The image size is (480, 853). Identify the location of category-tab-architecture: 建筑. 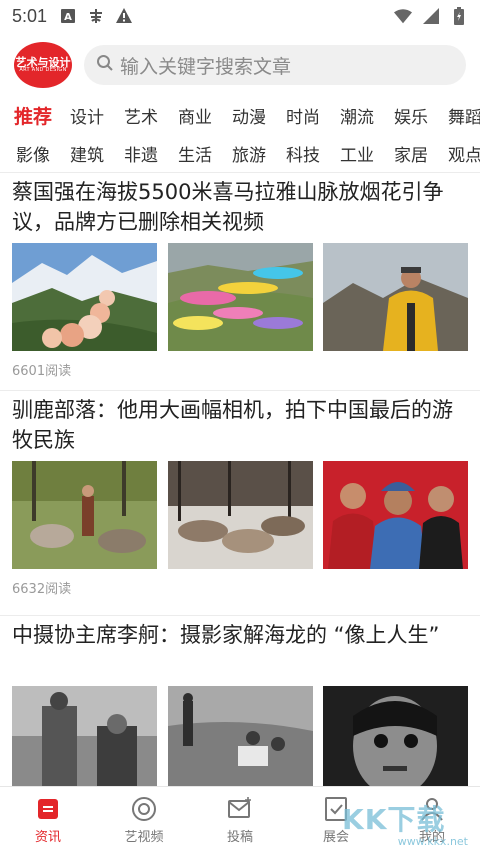
(87, 153).